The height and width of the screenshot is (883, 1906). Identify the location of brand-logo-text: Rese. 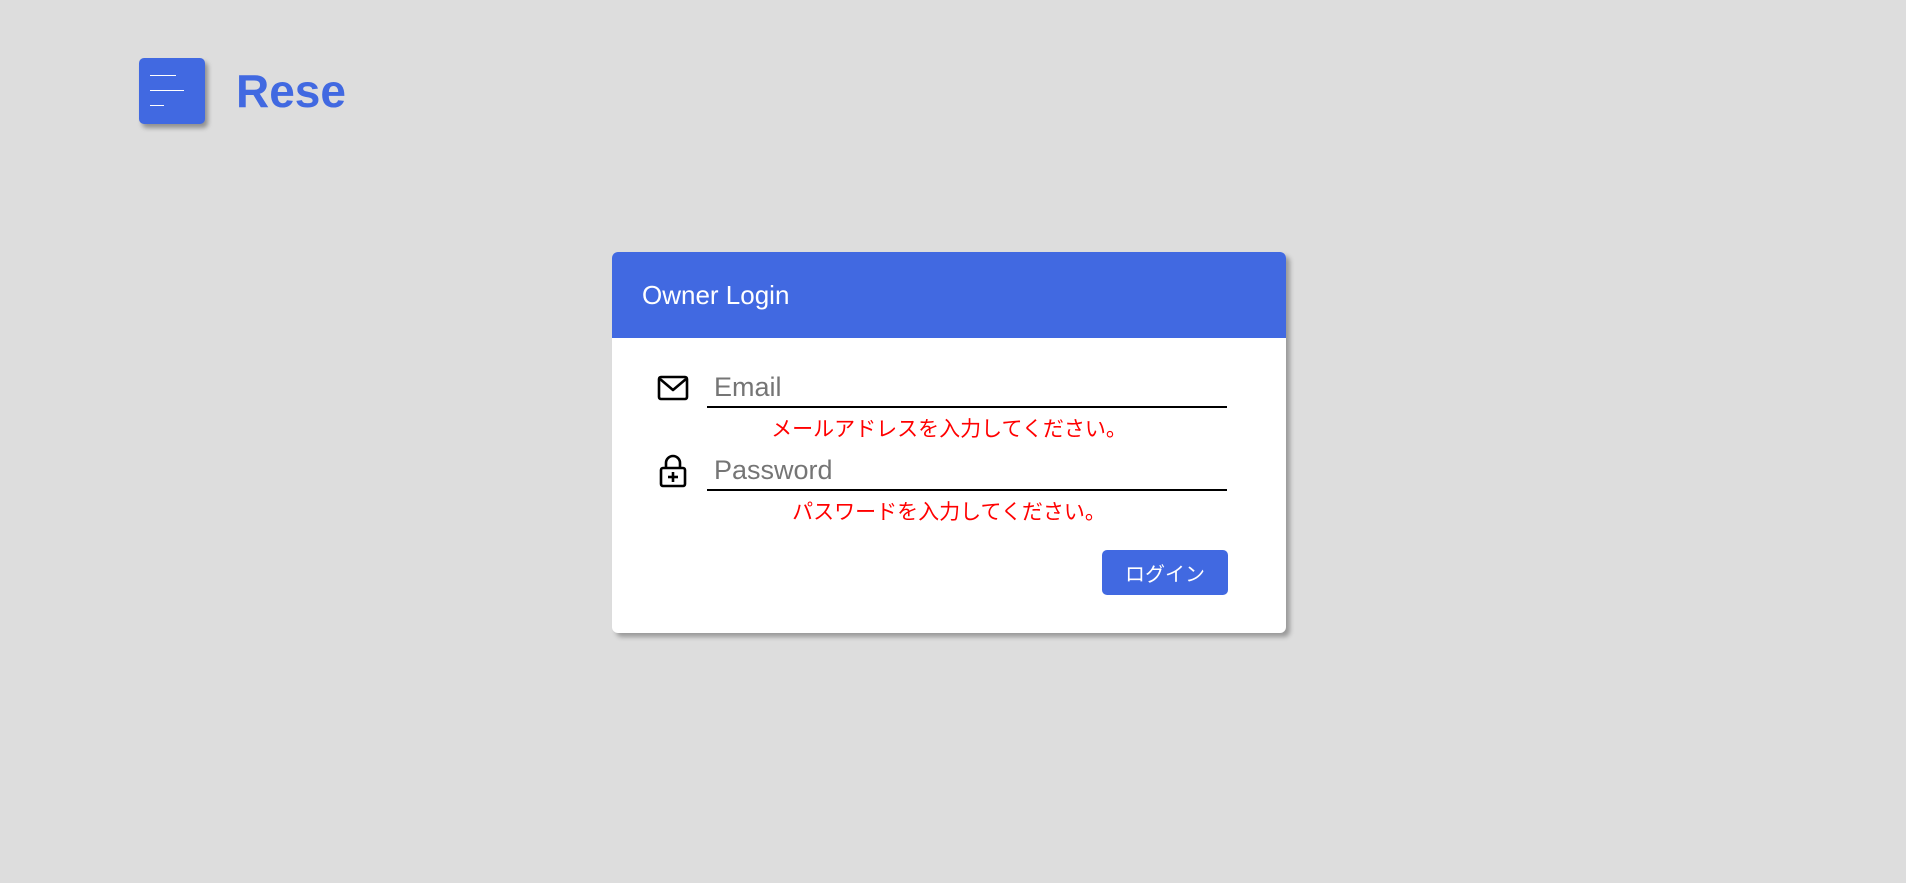
(291, 91).